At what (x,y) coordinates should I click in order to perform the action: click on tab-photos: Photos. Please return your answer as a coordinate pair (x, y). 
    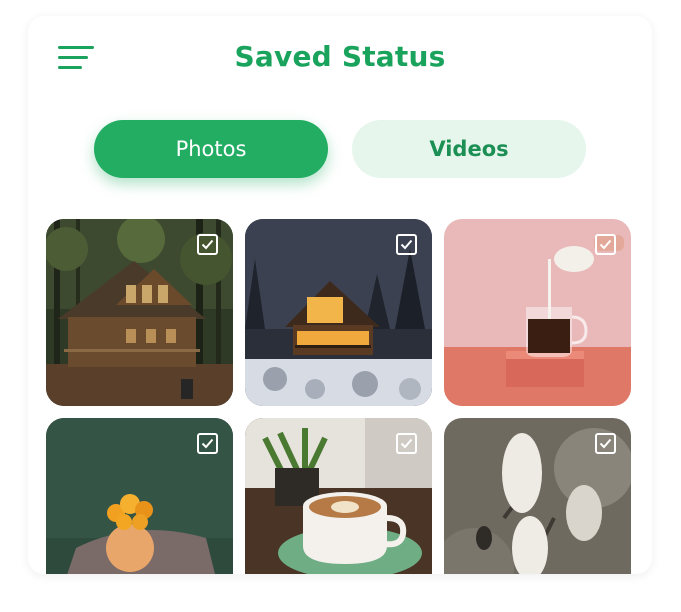
    Looking at the image, I should click on (211, 149).